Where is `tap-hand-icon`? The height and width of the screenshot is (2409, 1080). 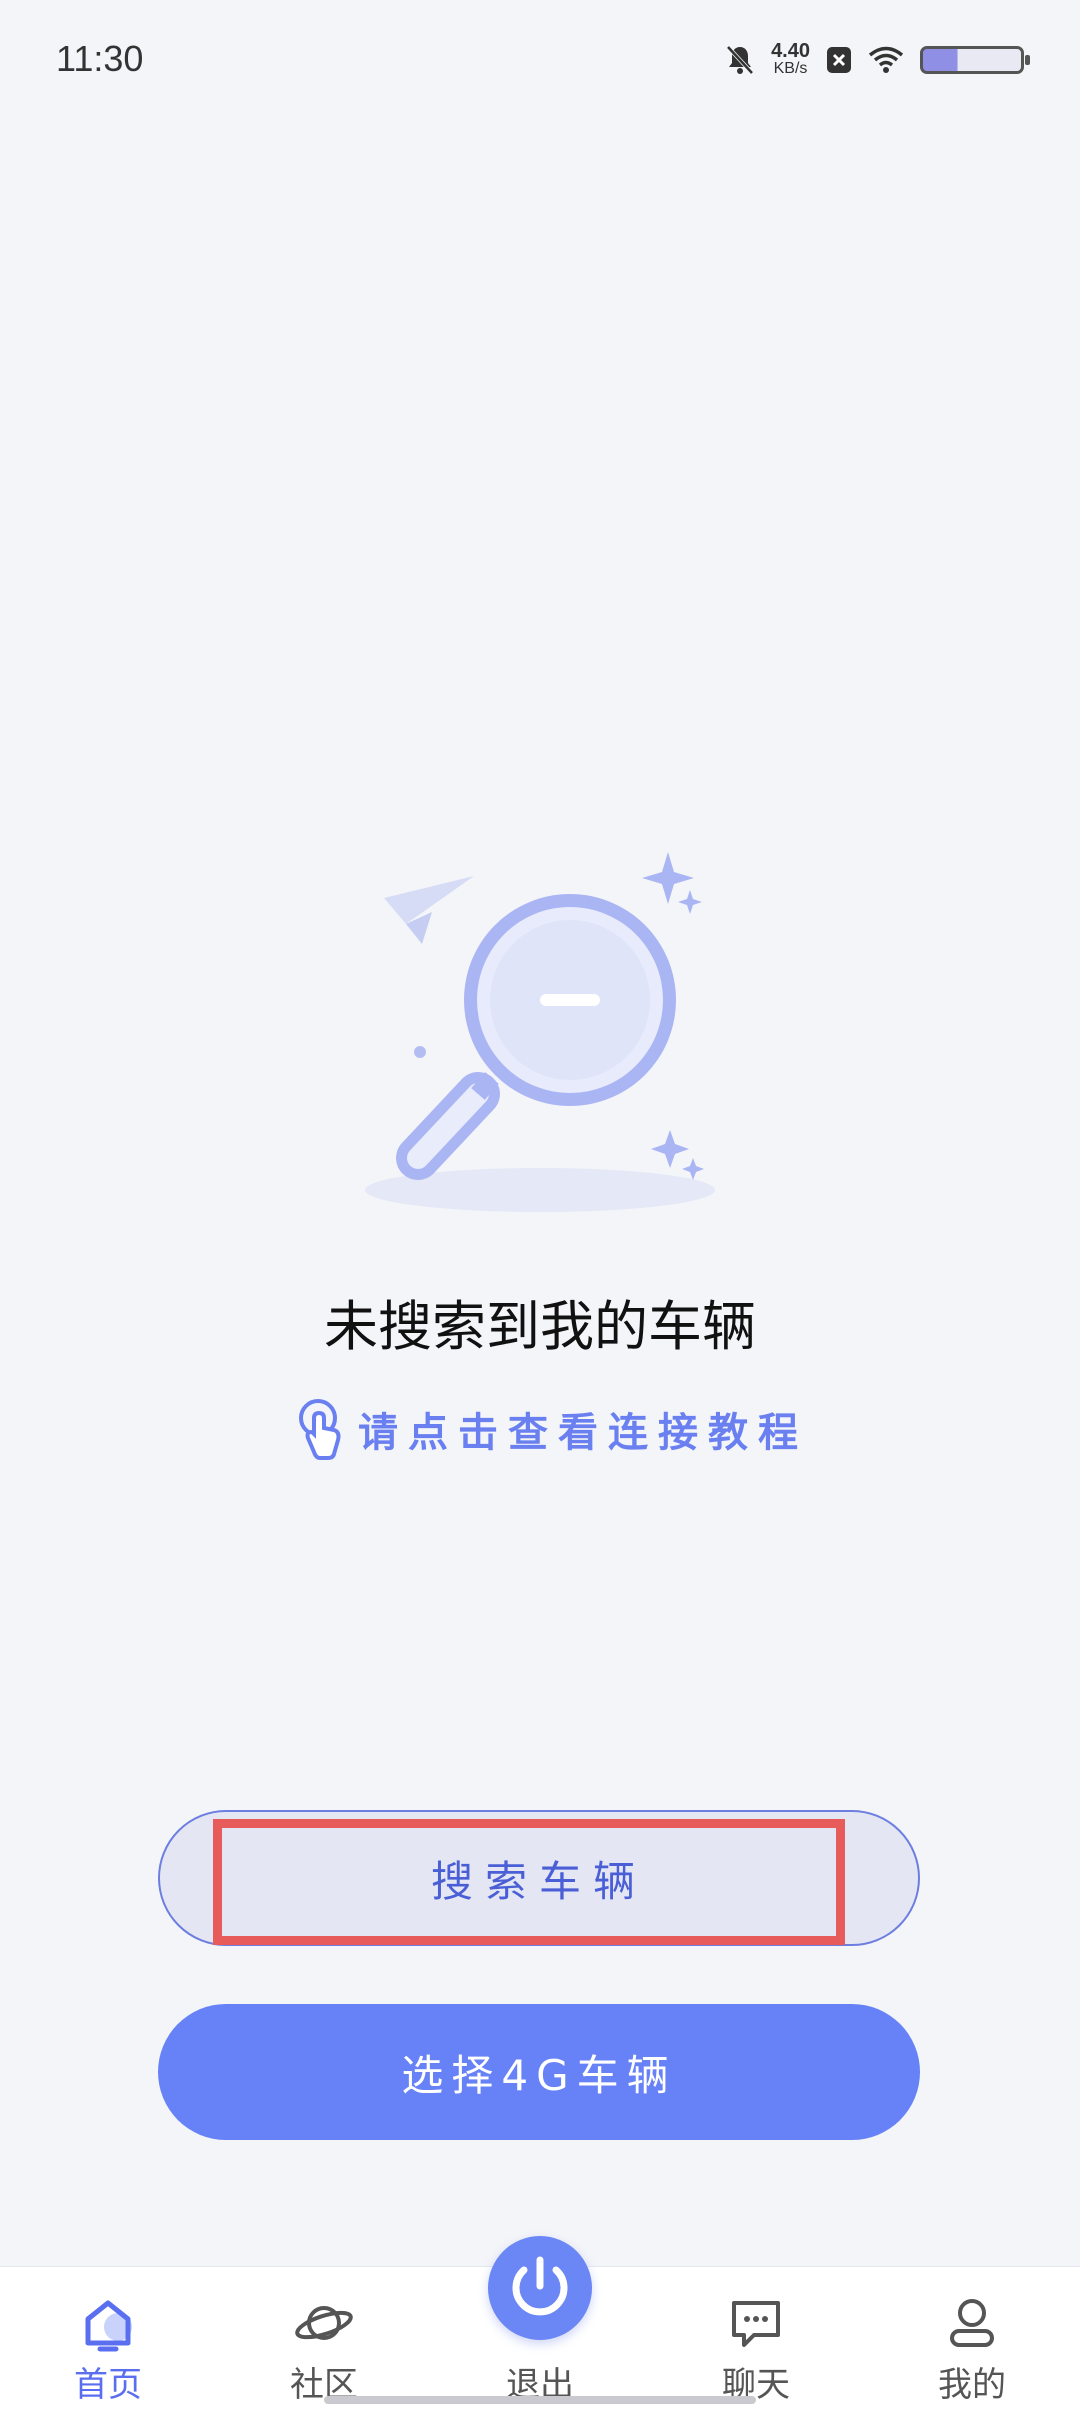
tap-hand-icon is located at coordinates (320, 1429).